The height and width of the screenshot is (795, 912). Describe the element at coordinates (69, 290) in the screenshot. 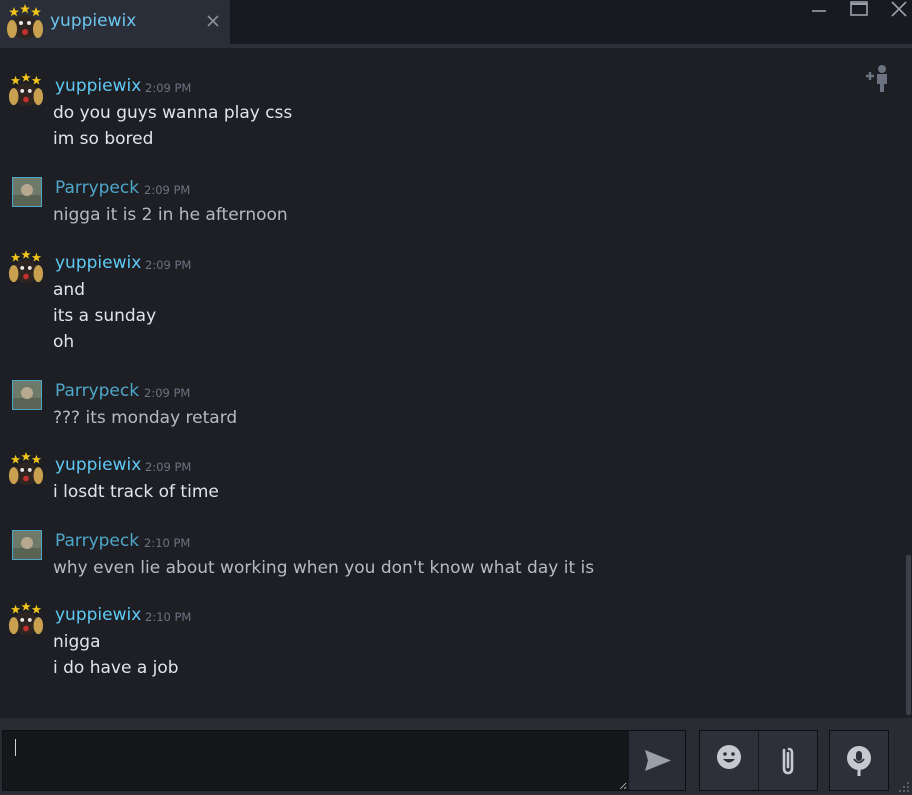

I see `message-text: and` at that location.